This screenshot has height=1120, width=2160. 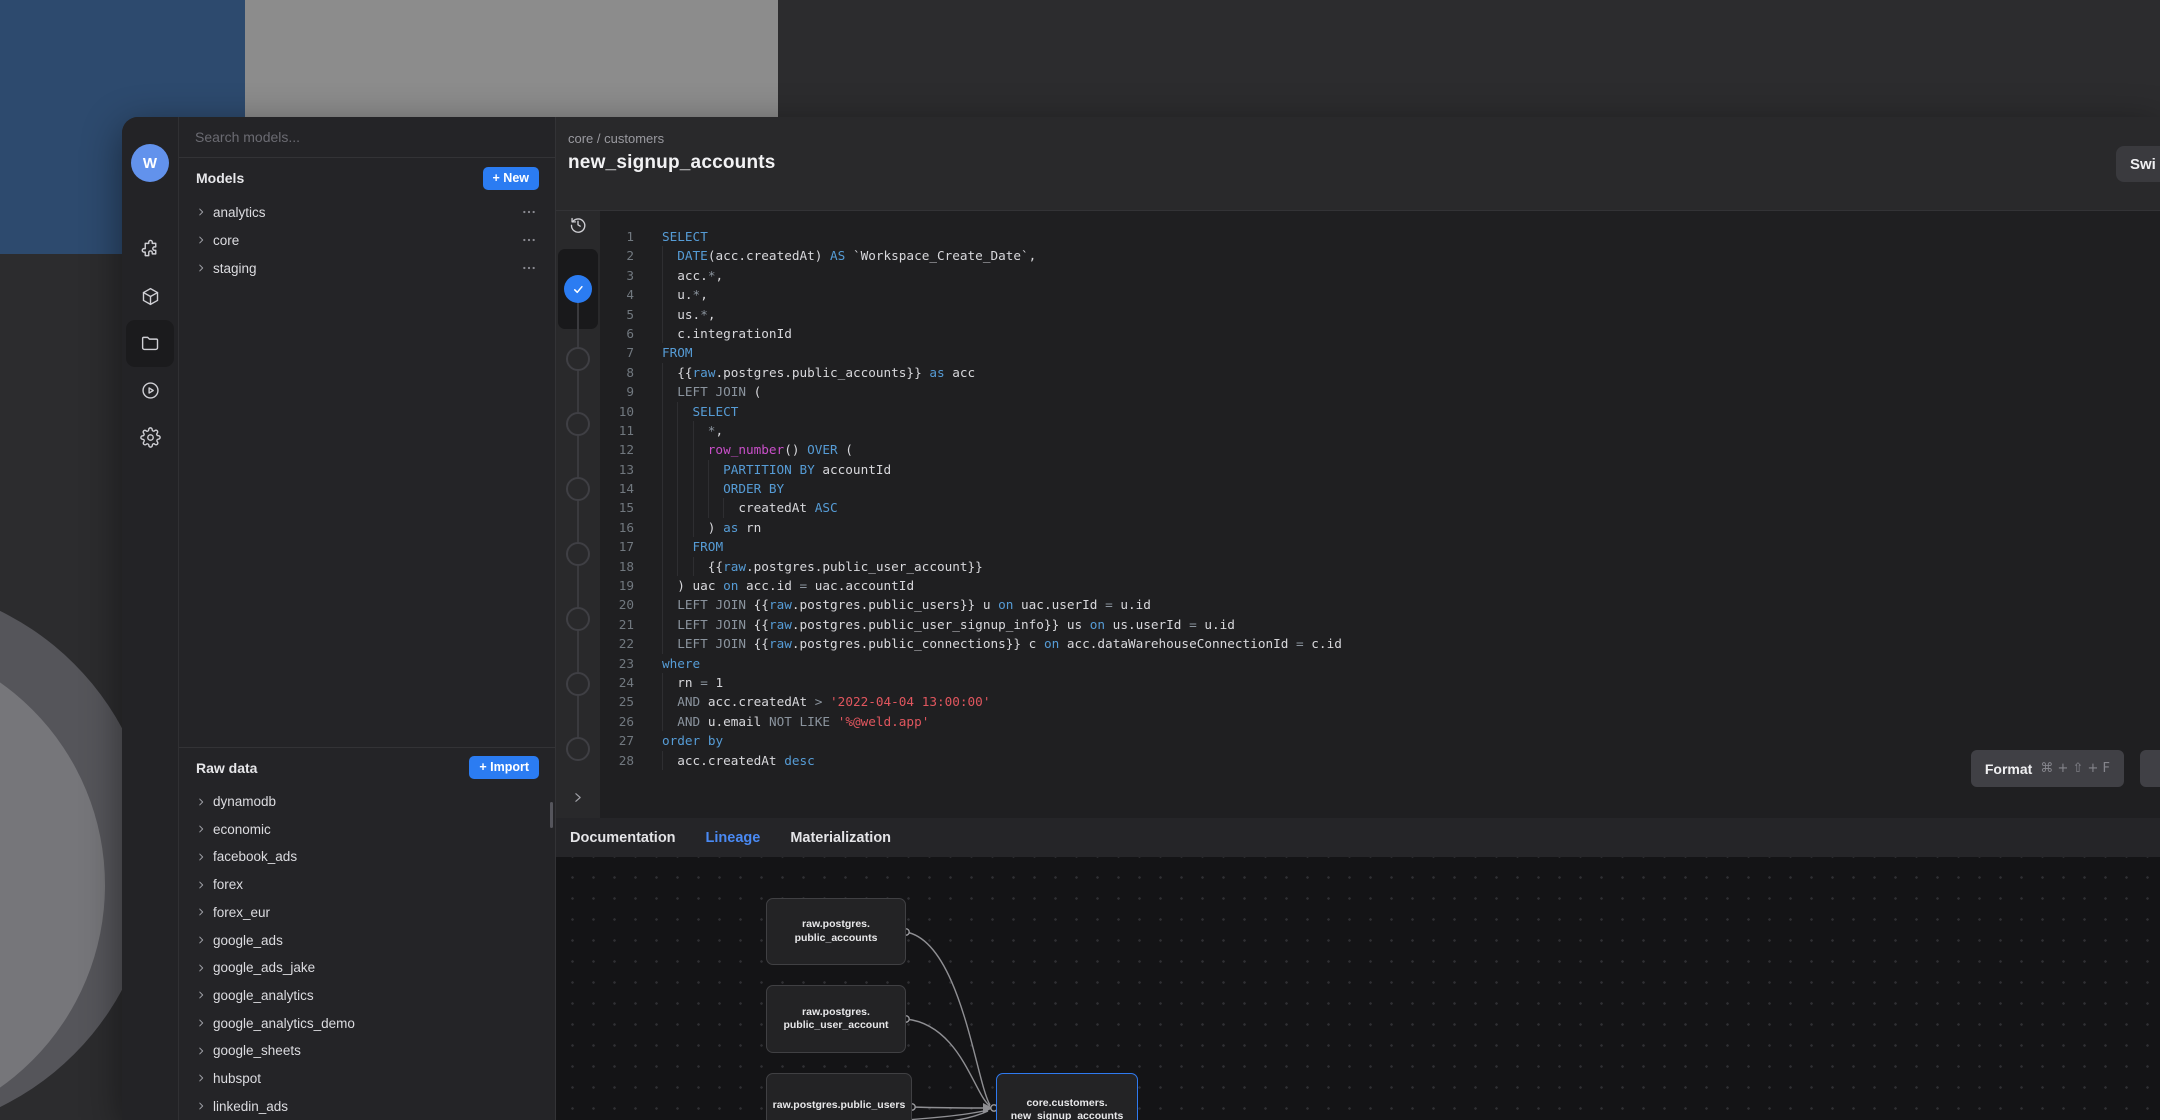 I want to click on tab-materialization: Materialization, so click(x=840, y=838).